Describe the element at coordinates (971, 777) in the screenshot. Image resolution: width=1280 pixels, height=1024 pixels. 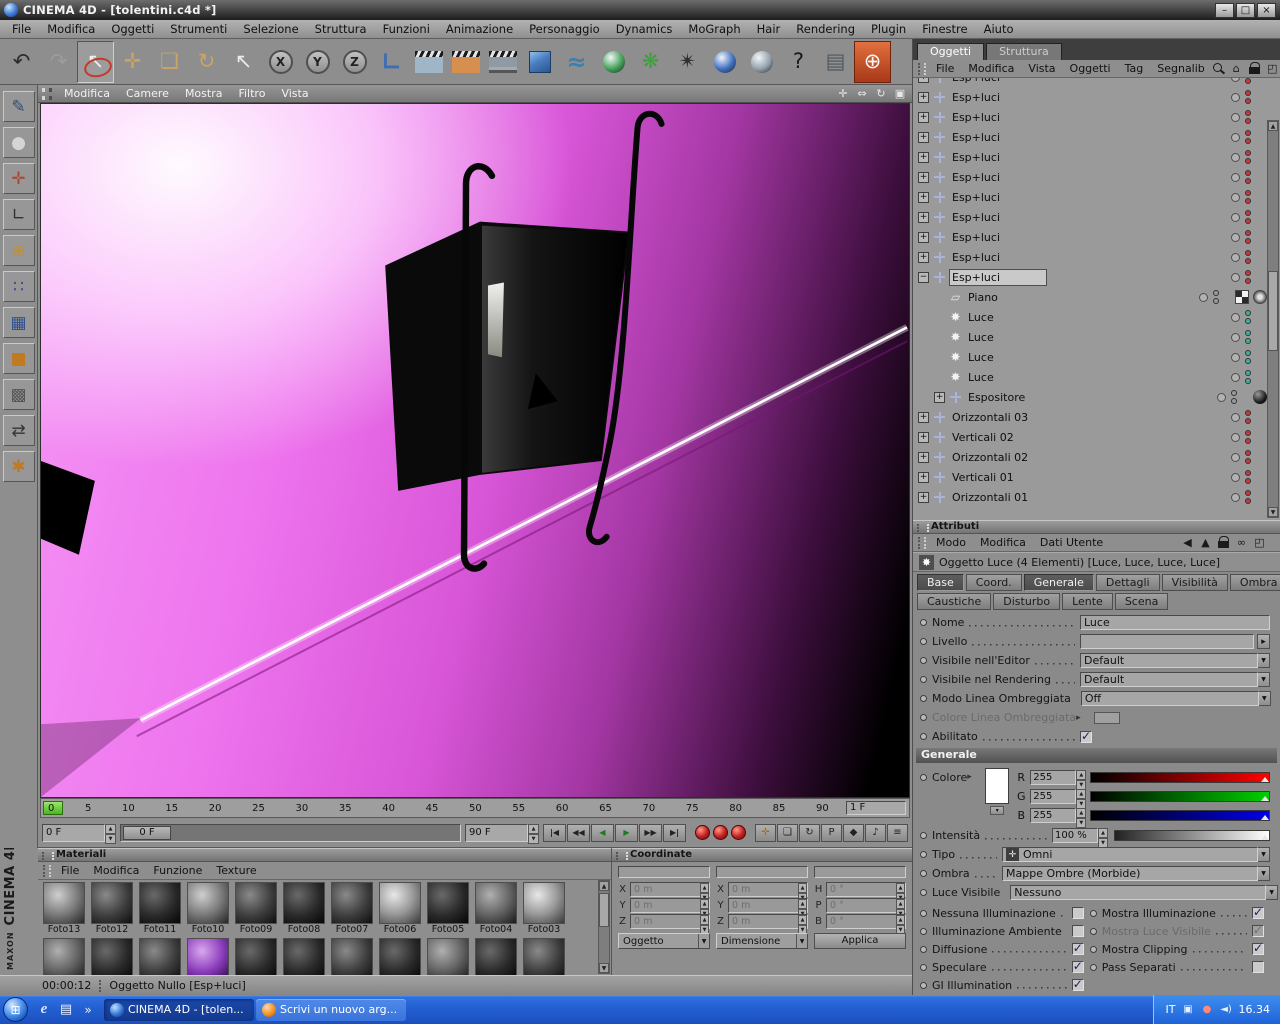
I see `expand-triangle-icon` at that location.